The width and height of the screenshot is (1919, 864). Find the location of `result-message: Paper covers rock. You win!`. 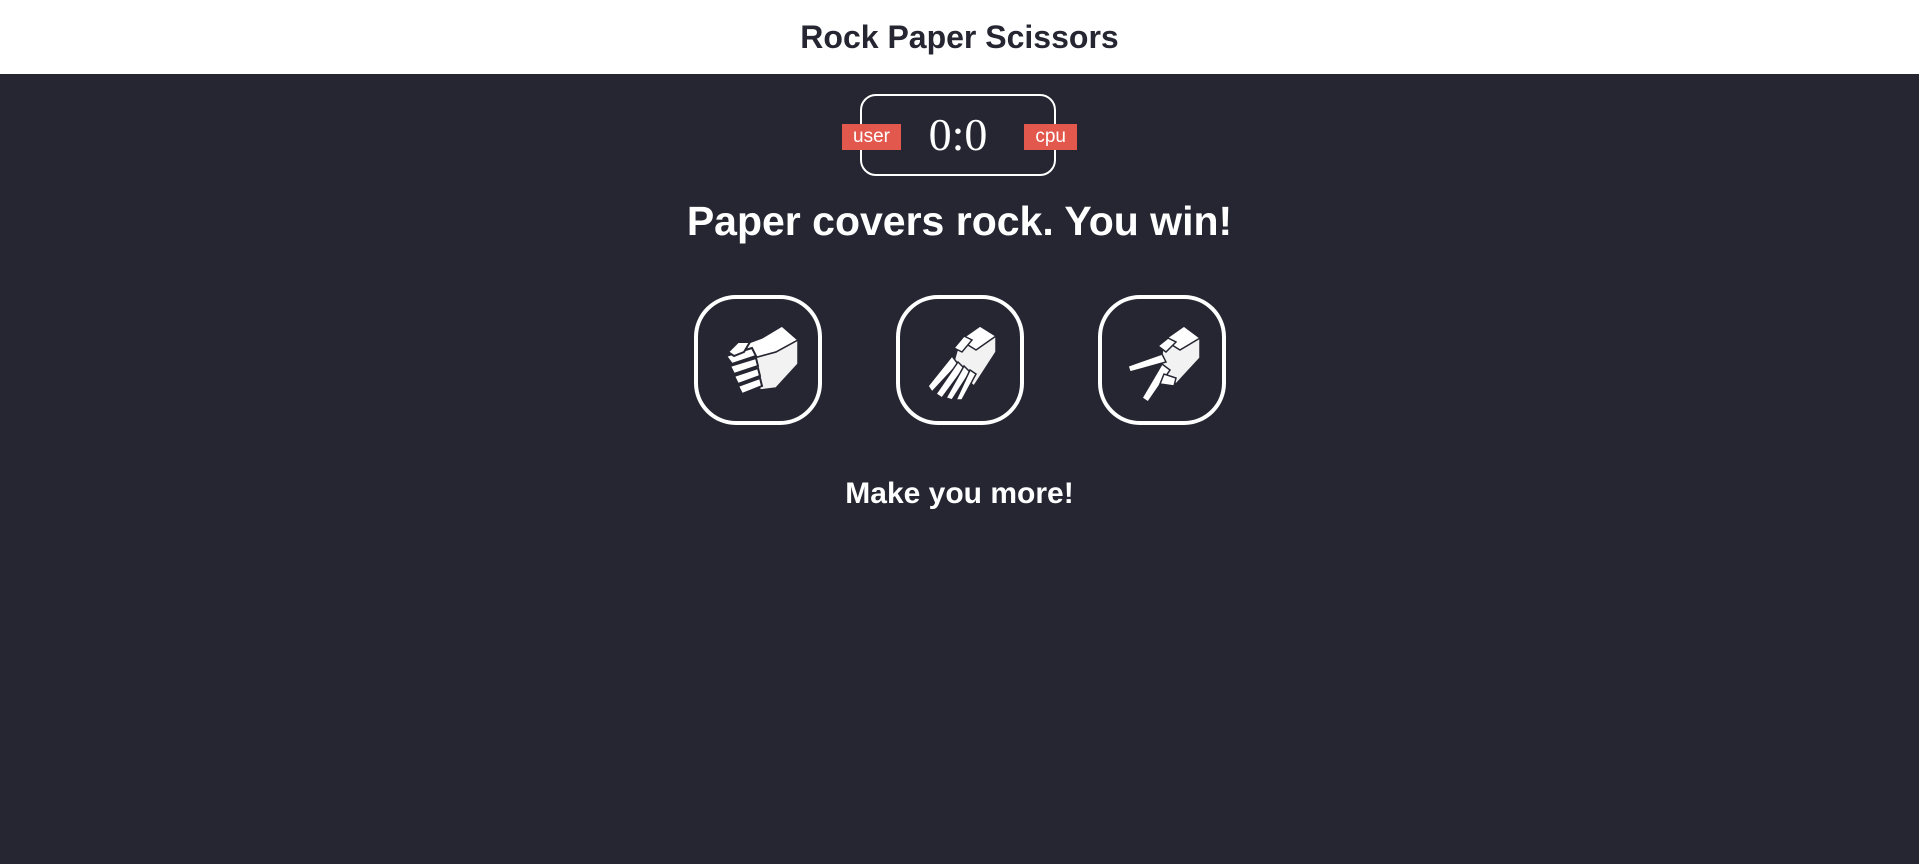

result-message: Paper covers rock. You win! is located at coordinates (959, 221).